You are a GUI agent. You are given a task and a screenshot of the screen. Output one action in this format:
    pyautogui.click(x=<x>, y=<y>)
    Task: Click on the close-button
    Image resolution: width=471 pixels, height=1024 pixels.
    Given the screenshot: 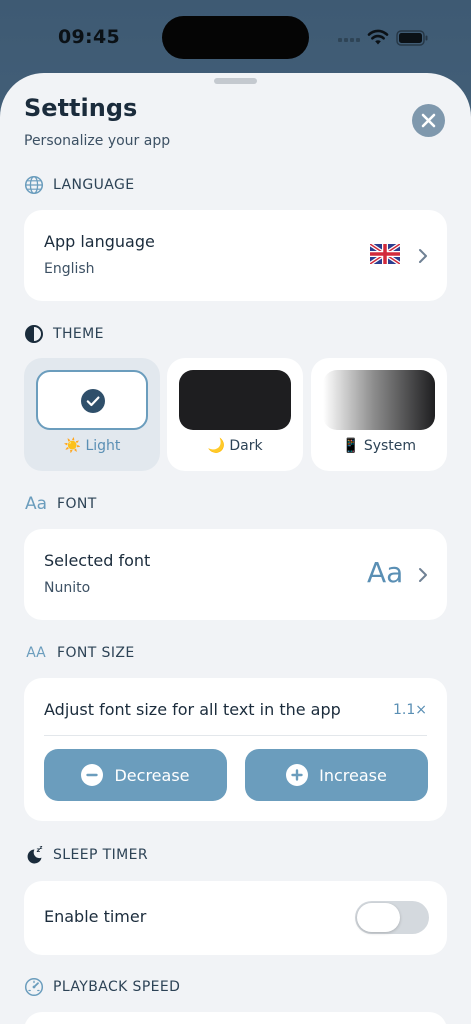 What is the action you would take?
    pyautogui.click(x=428, y=120)
    